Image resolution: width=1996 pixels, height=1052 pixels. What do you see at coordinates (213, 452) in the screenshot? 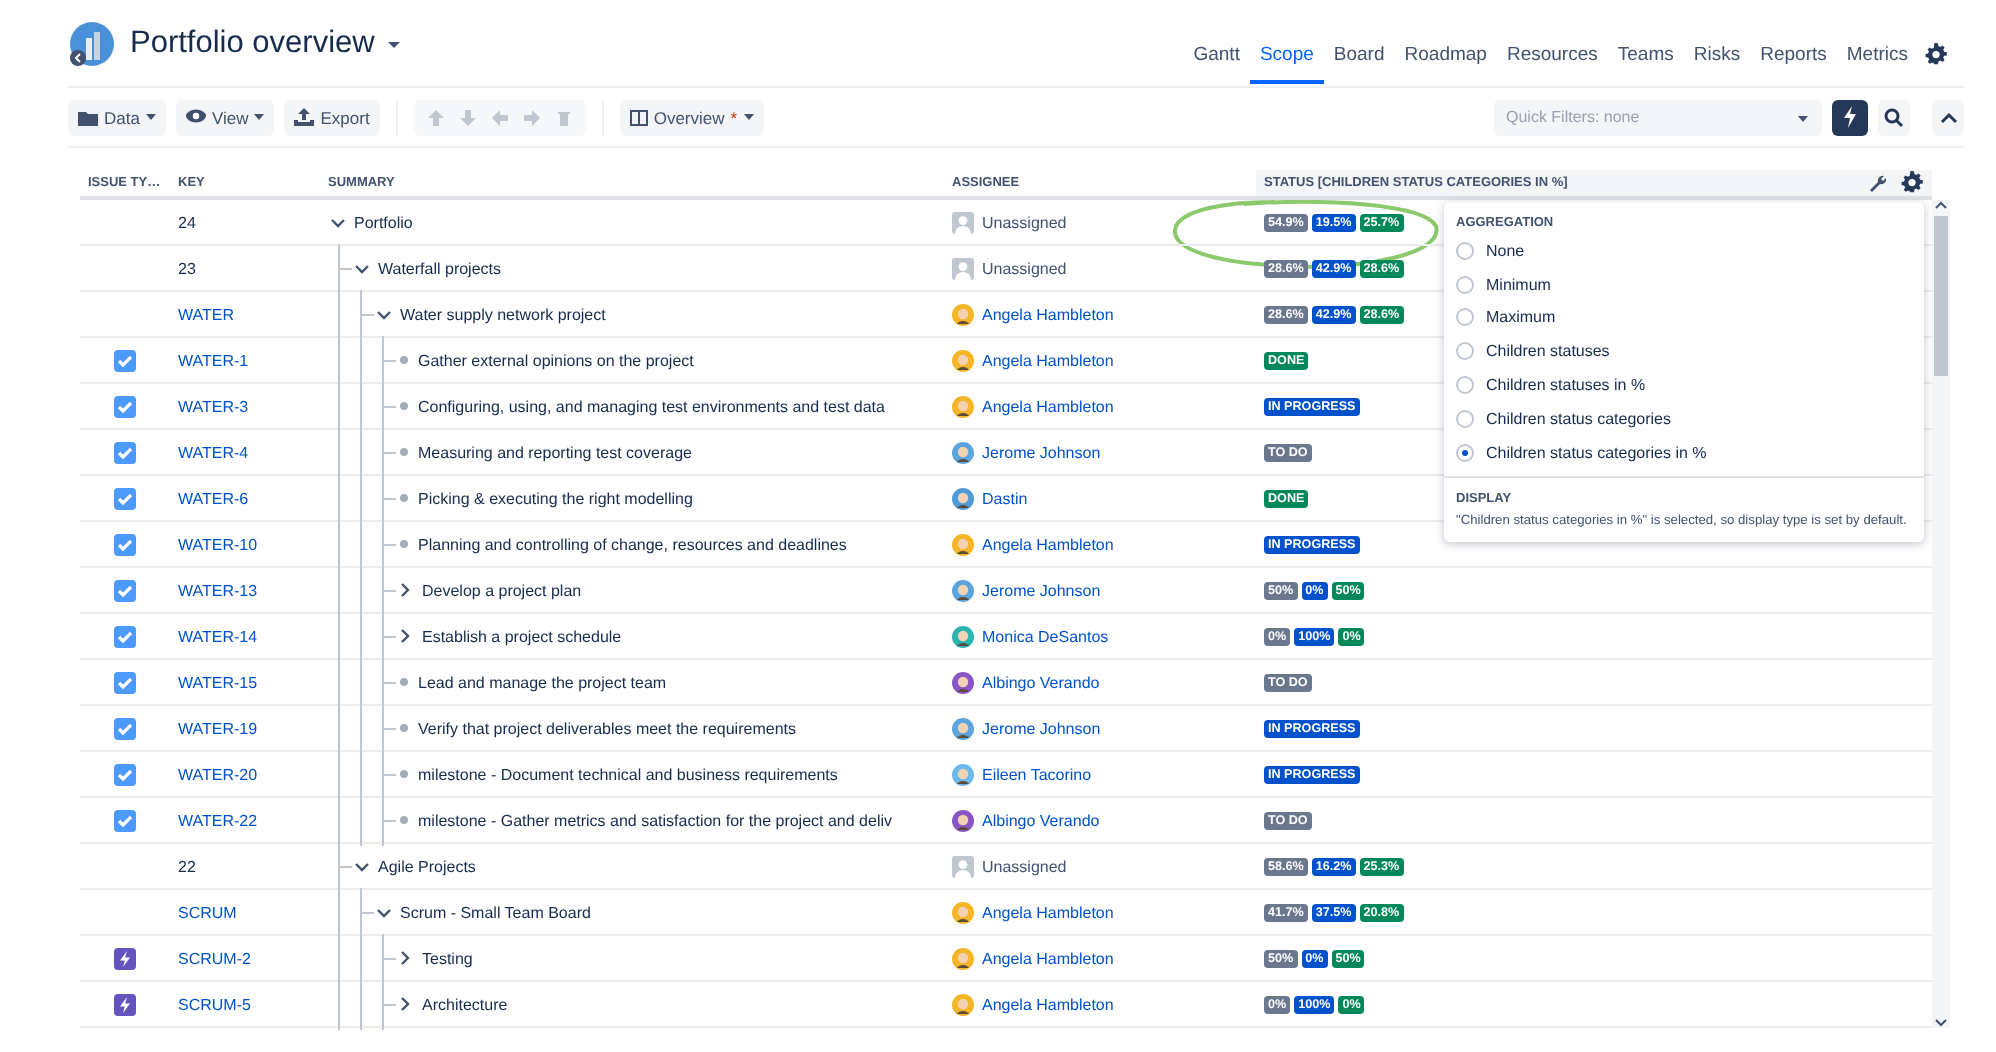
I see `issue-key-link: WATER-4` at bounding box center [213, 452].